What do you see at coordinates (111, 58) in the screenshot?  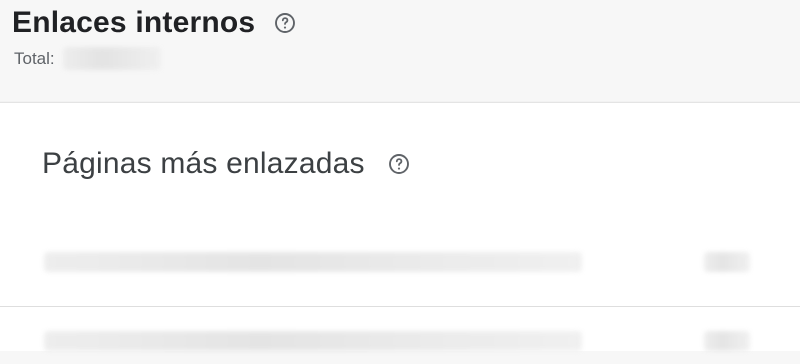 I see `total-value` at bounding box center [111, 58].